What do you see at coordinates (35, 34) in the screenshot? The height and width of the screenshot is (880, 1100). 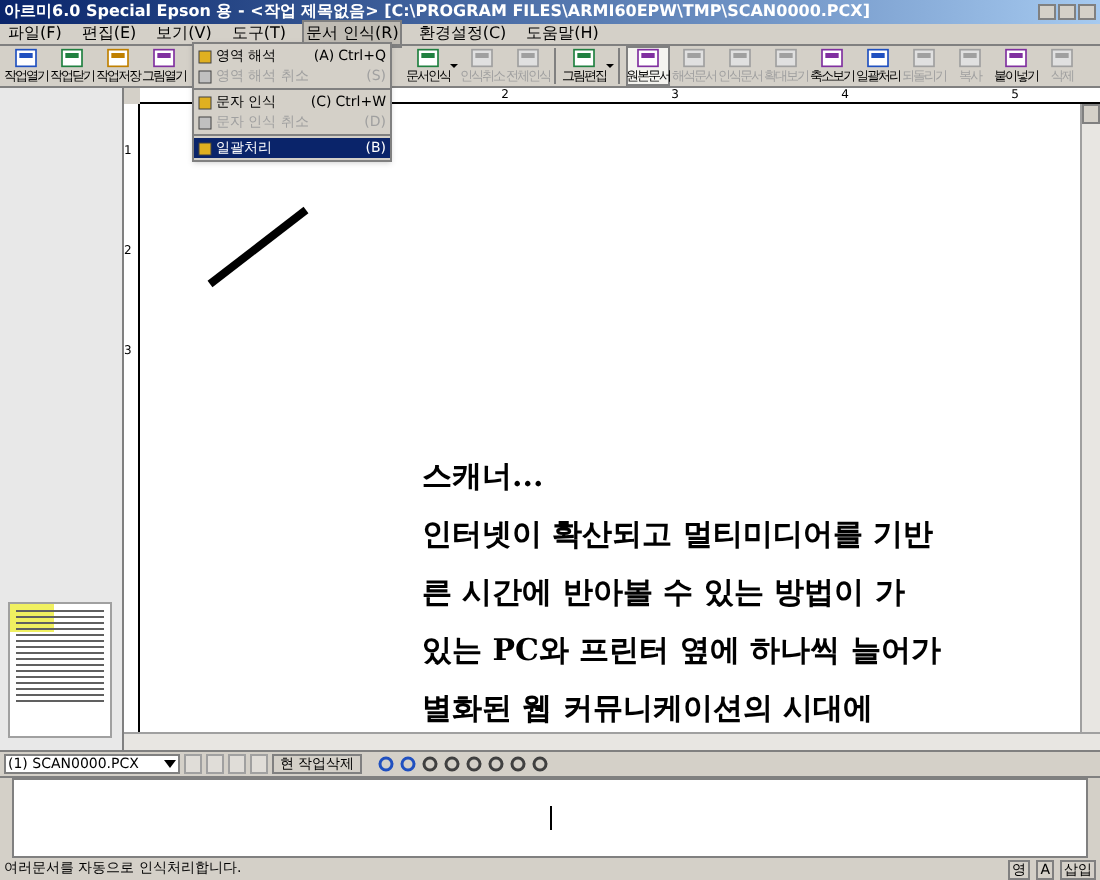 I see `menu-item: 파일(F)` at bounding box center [35, 34].